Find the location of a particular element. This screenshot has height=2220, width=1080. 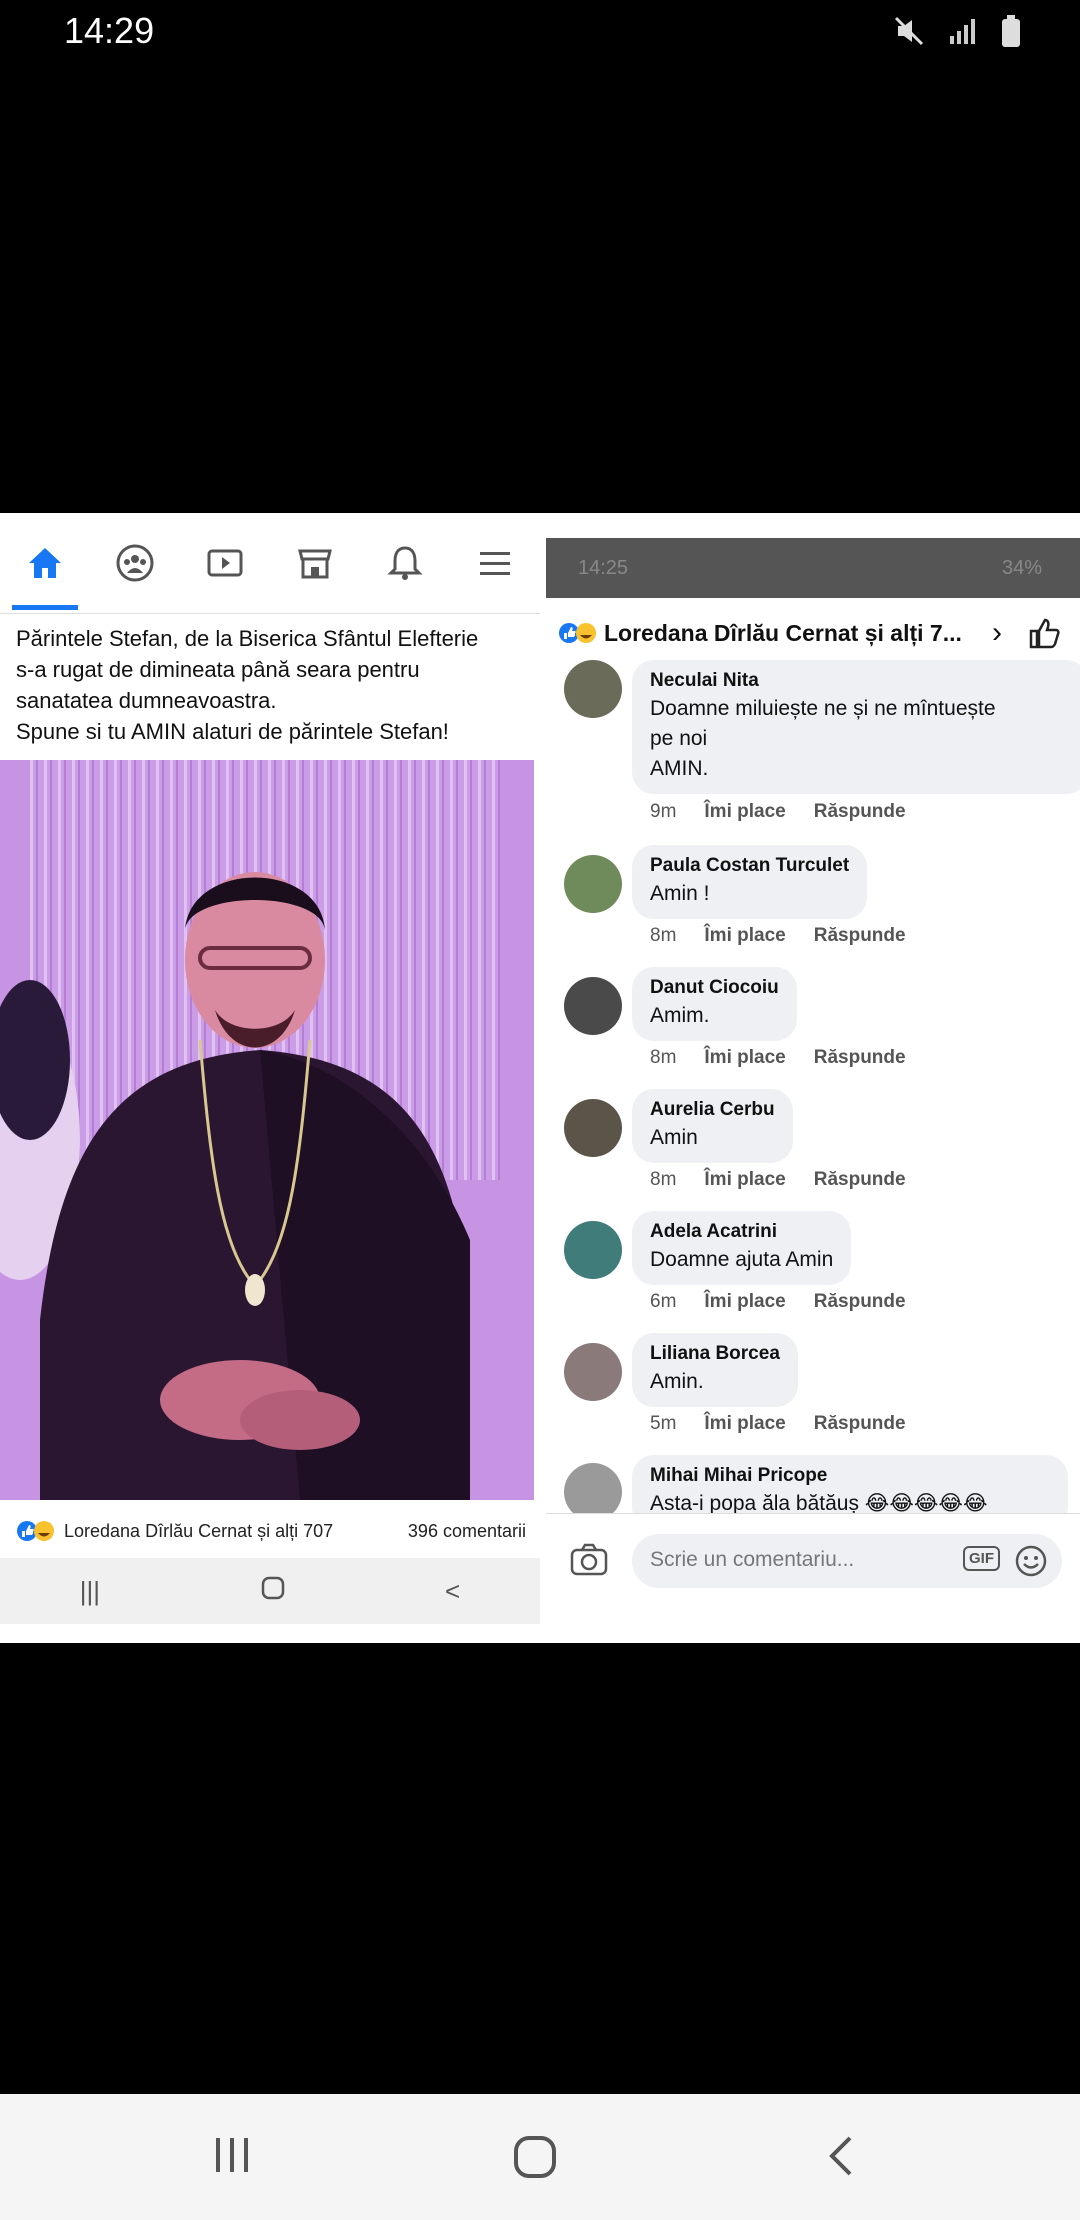

comment-text: Amin ! is located at coordinates (680, 893).